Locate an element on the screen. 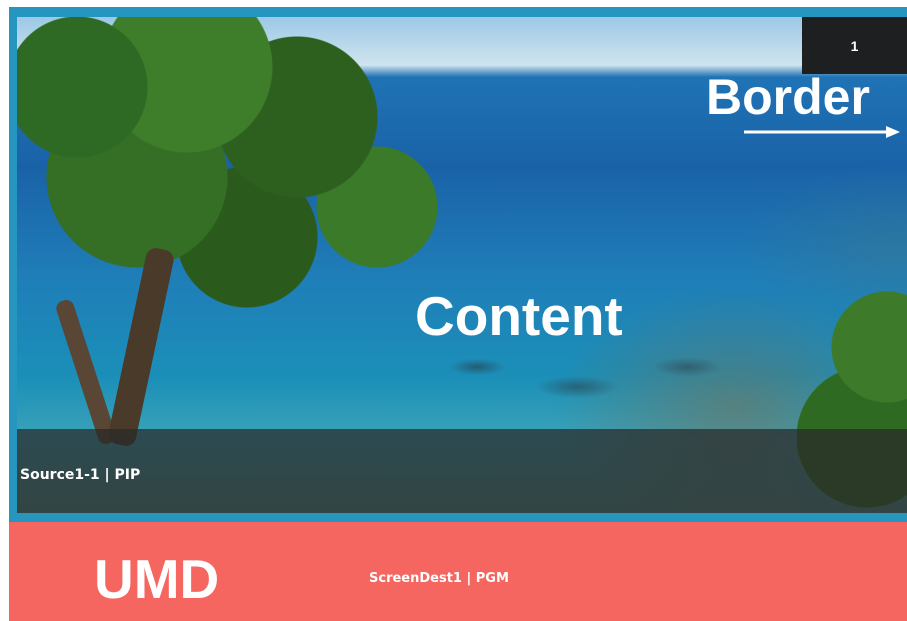  content-annotation: Content is located at coordinates (519, 316).